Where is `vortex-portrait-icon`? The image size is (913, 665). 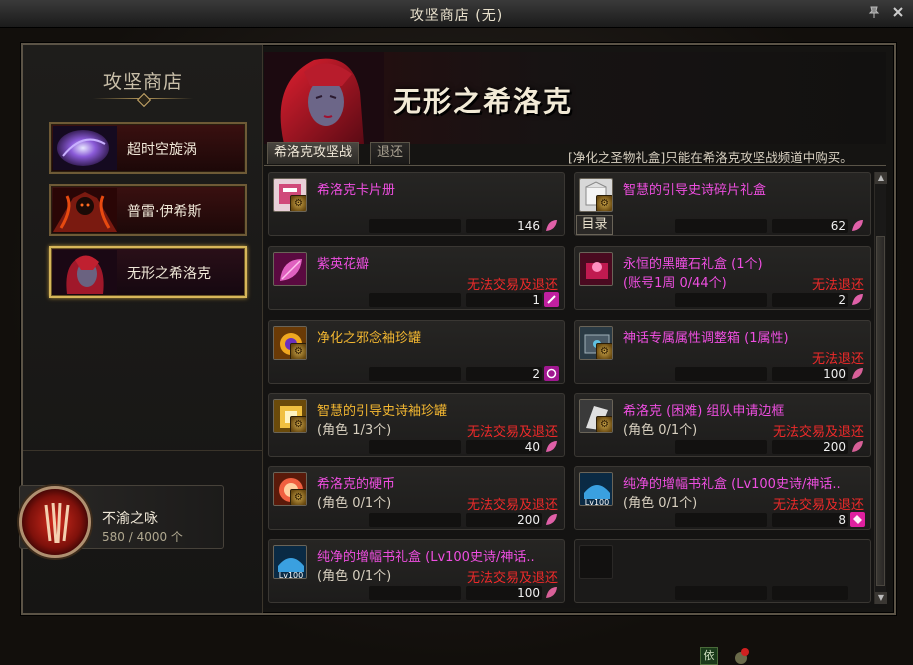 vortex-portrait-icon is located at coordinates (85, 148).